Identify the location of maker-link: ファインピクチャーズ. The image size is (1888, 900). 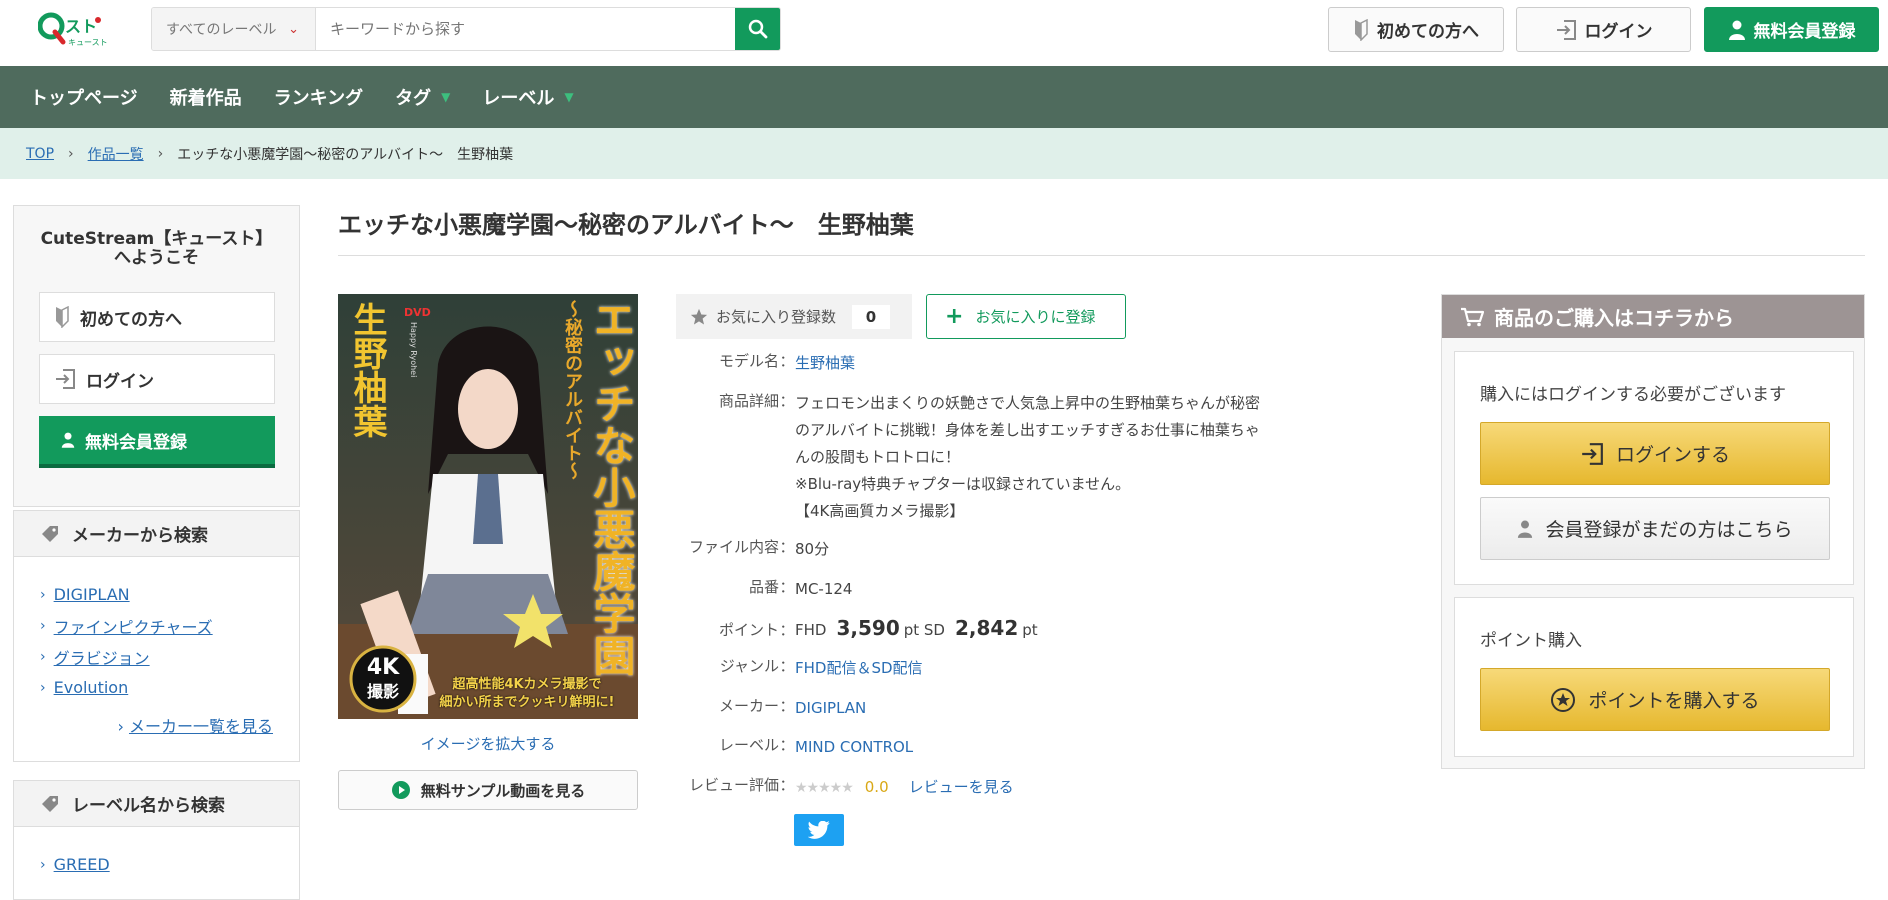
(133, 626).